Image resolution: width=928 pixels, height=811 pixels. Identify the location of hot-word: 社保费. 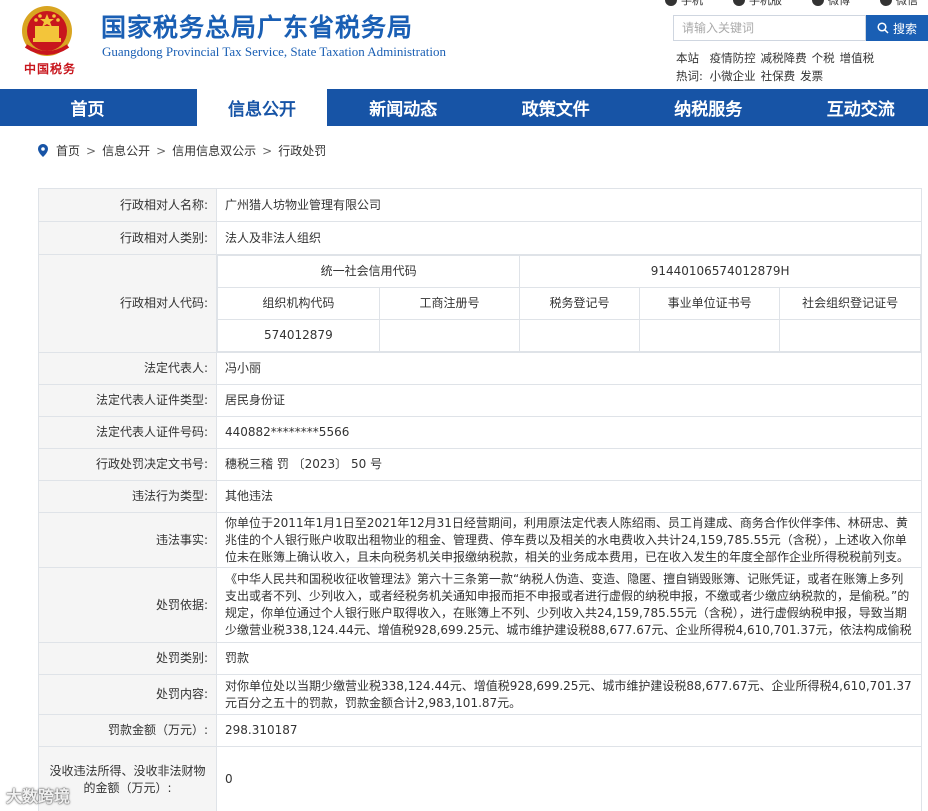
(778, 76).